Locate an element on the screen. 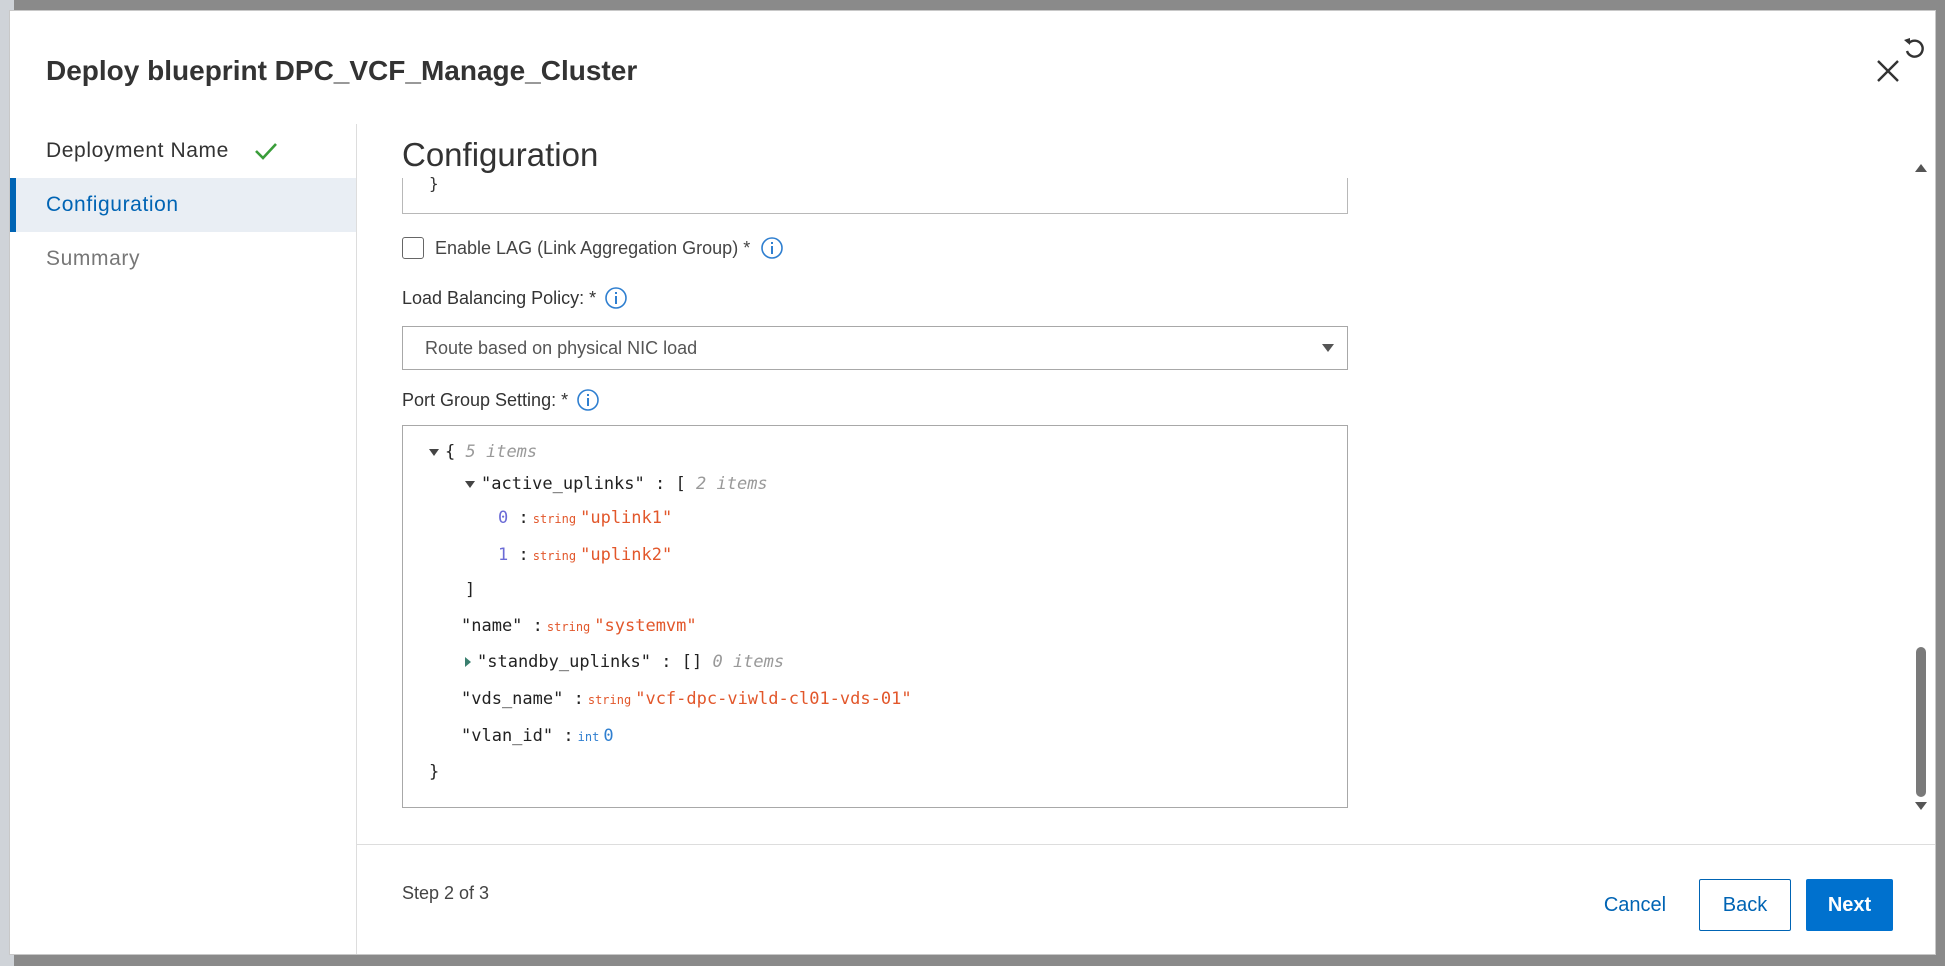 The image size is (1945, 966). content-scrollbar is located at coordinates (1922, 489).